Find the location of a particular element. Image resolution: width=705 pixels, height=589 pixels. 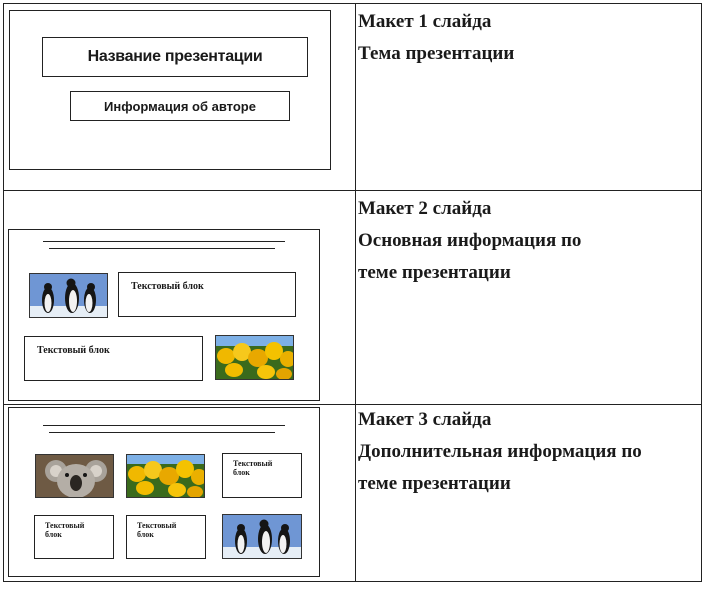

slide-2-text-box-2: Текстовый блок is located at coordinates (113, 358).